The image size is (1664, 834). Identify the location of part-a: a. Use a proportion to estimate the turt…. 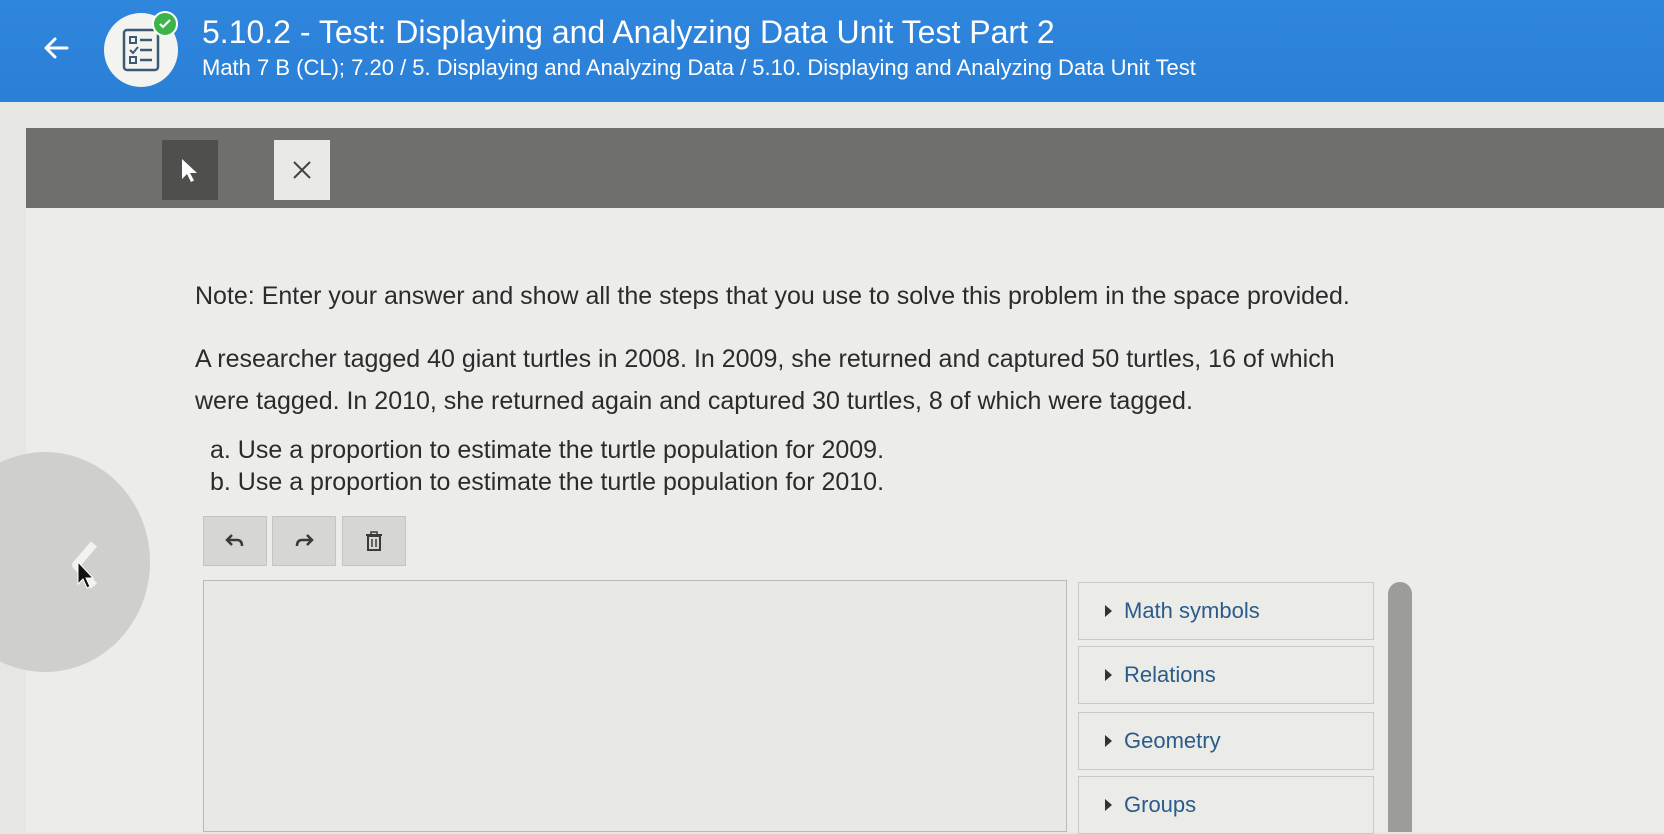
(547, 450).